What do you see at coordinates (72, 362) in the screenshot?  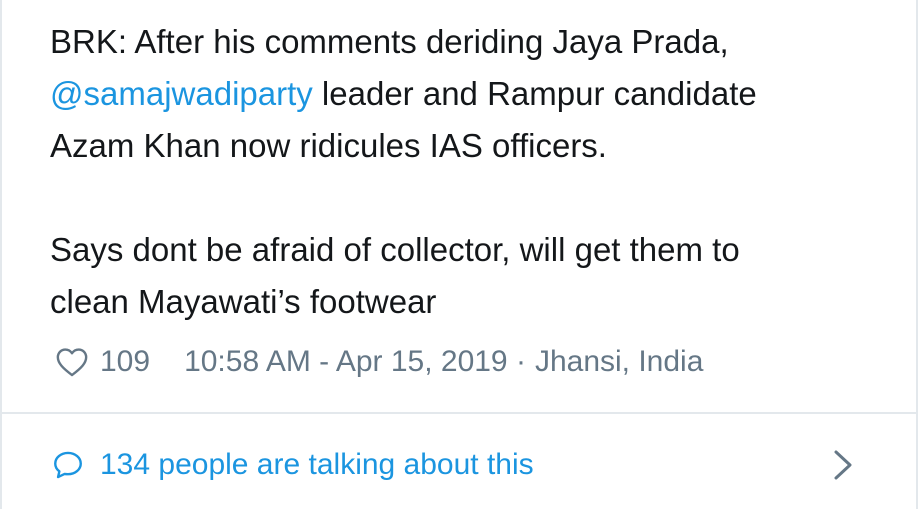 I see `heart-icon` at bounding box center [72, 362].